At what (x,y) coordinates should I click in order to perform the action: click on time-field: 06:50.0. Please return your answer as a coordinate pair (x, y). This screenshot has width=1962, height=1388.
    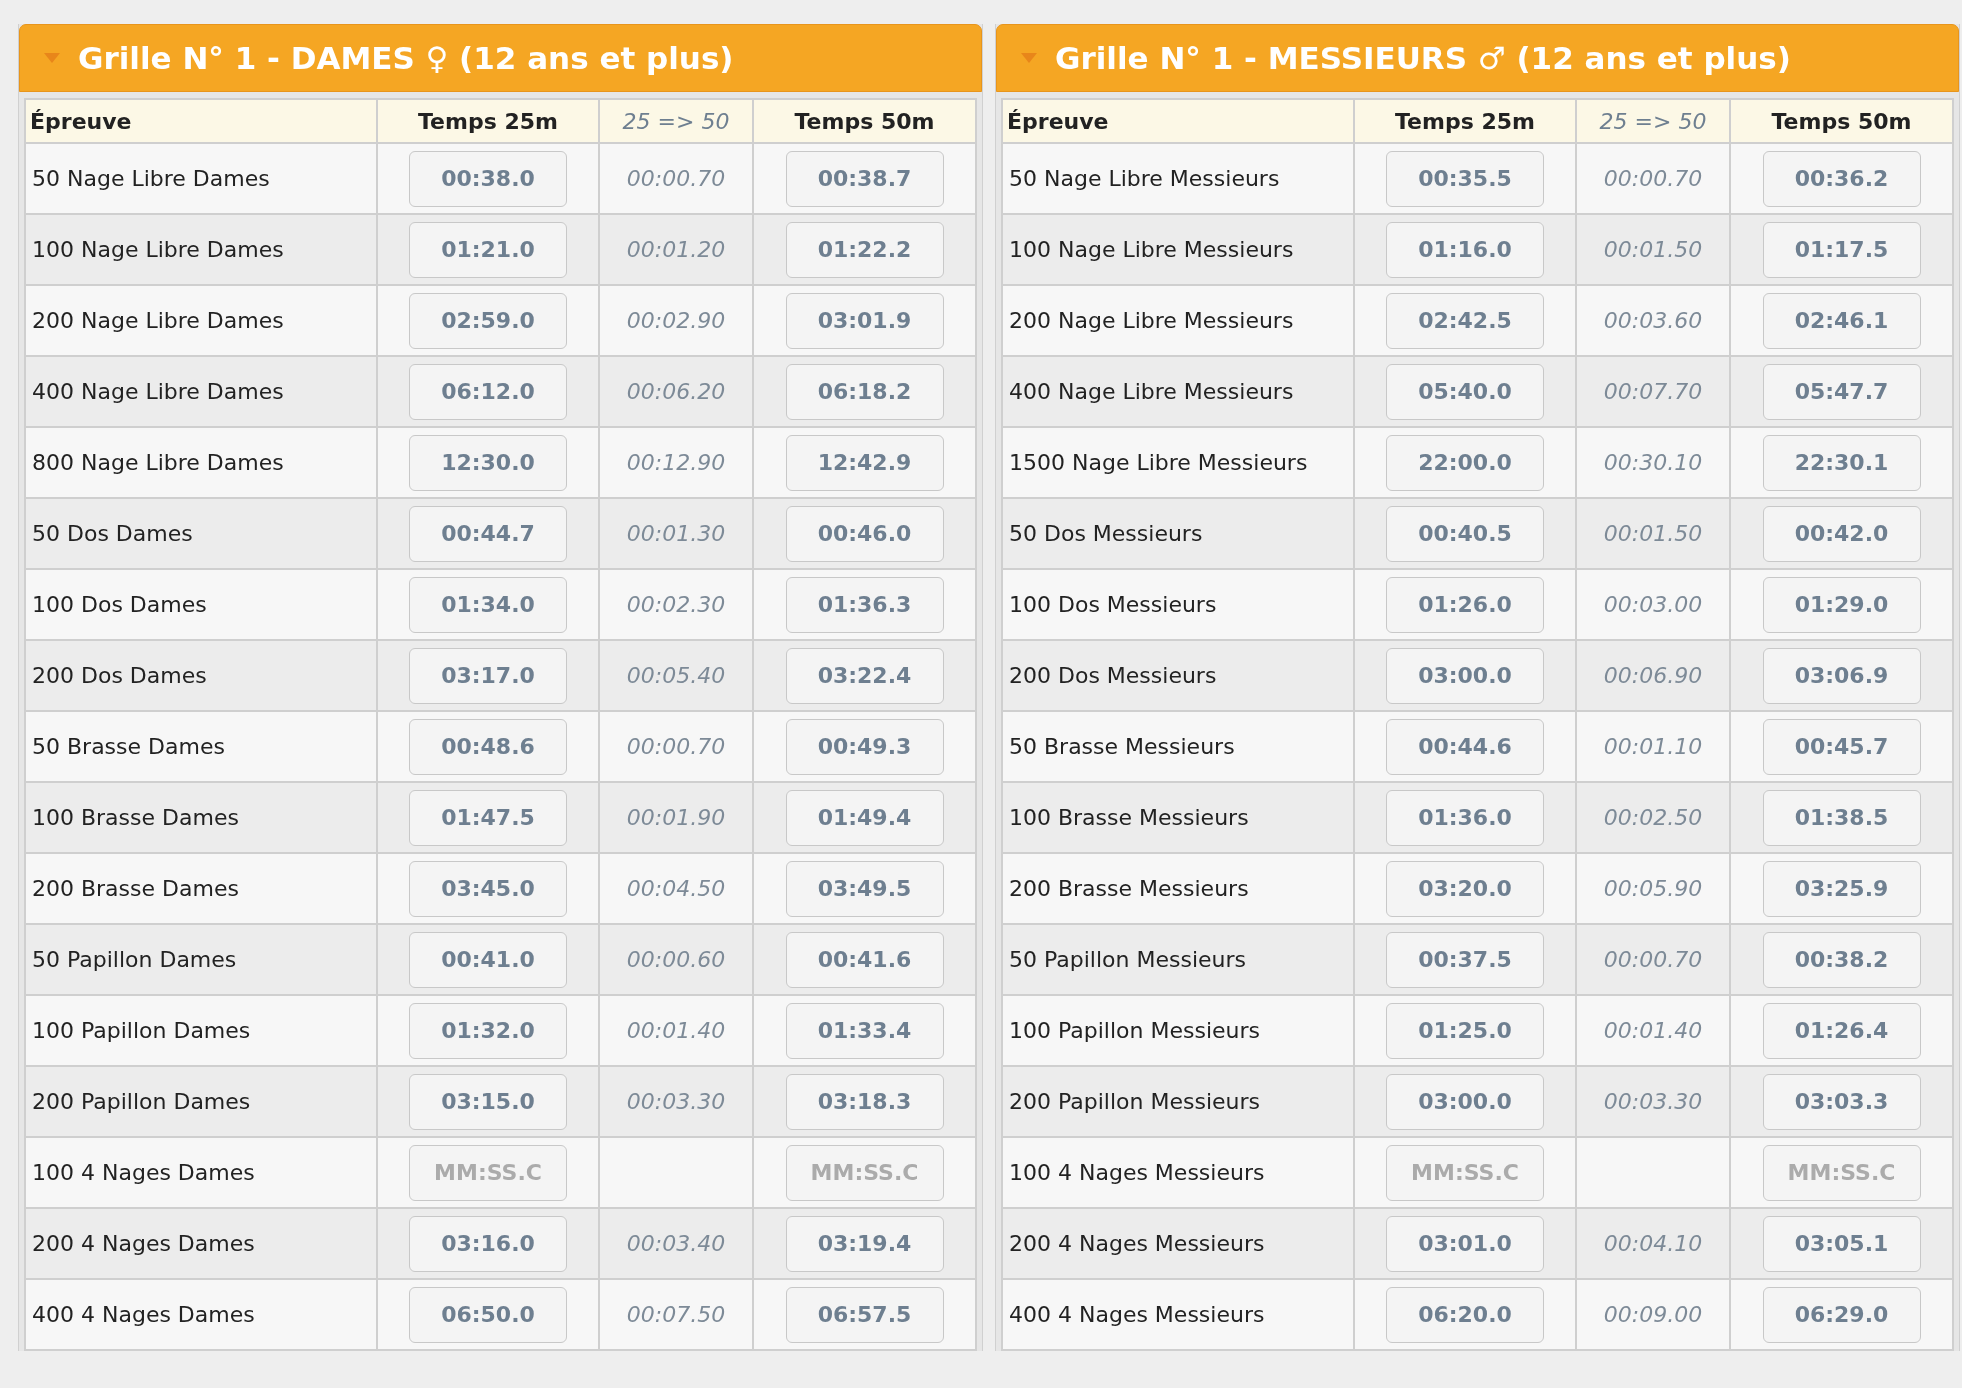
    Looking at the image, I should click on (488, 1314).